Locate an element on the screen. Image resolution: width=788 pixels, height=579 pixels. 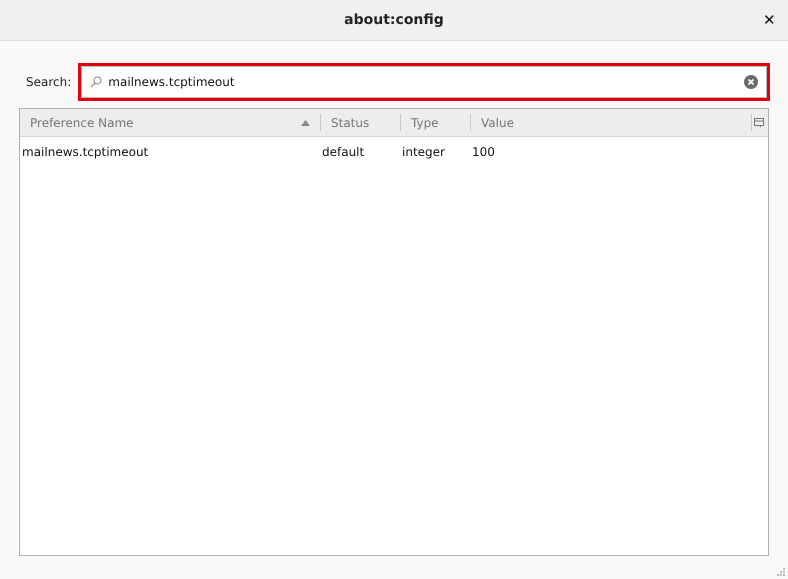
clear-icon is located at coordinates (751, 82).